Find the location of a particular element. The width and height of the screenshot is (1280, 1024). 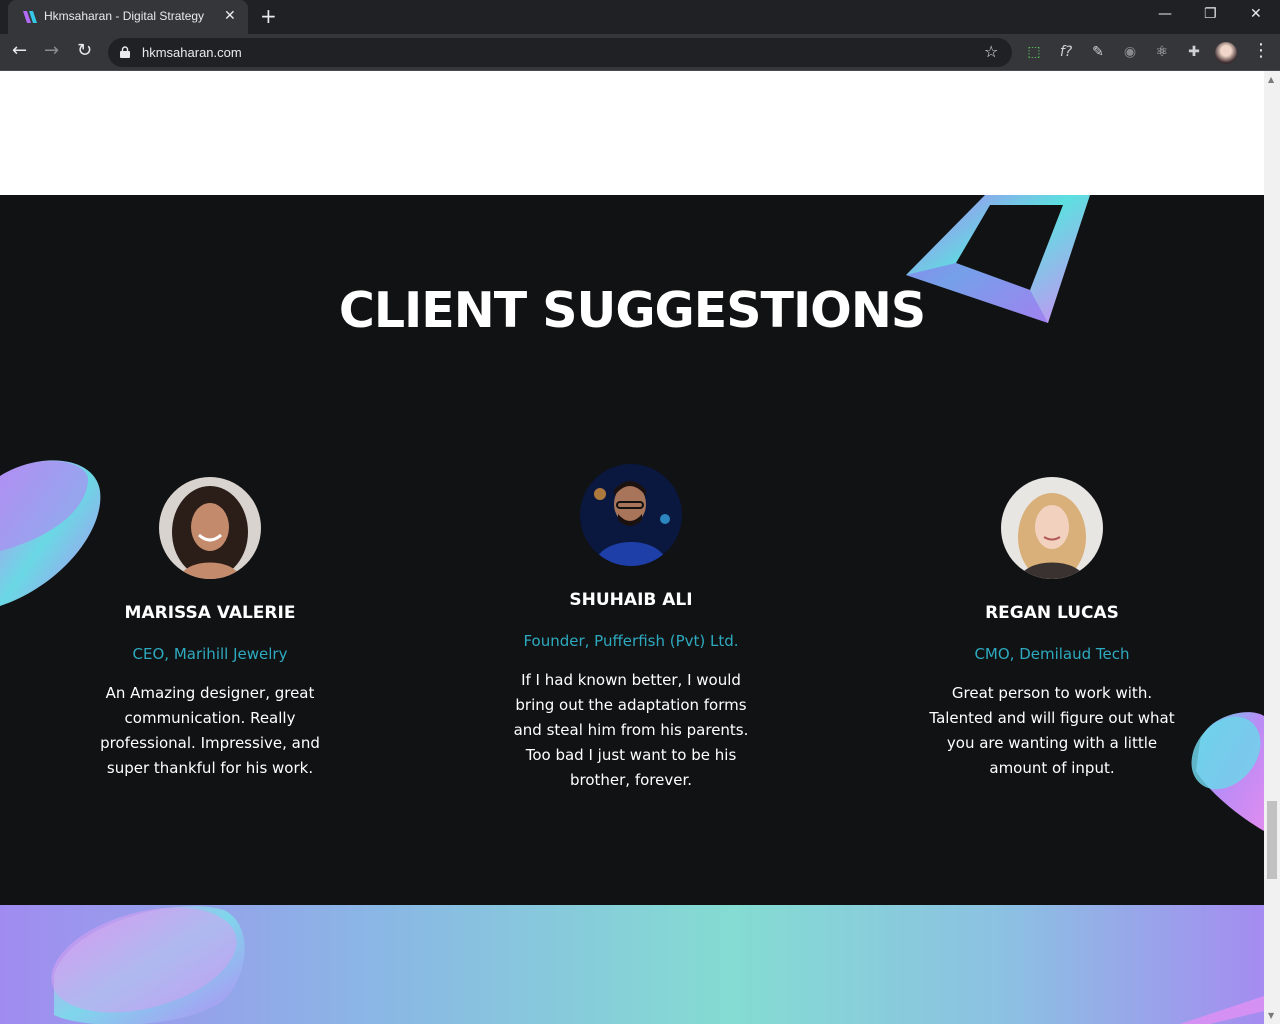

browser-tab: Hkmsaharan - Digital Strategy ✕ is located at coordinates (128, 17).